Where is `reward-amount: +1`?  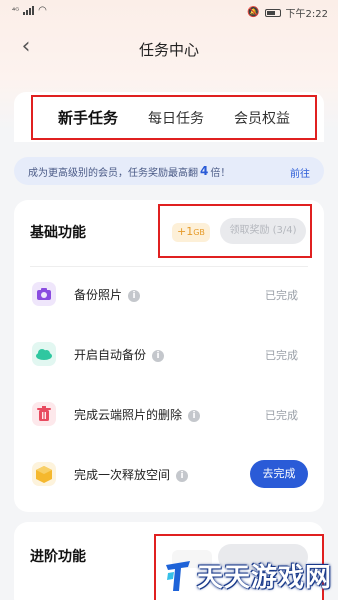 reward-amount: +1 is located at coordinates (185, 231).